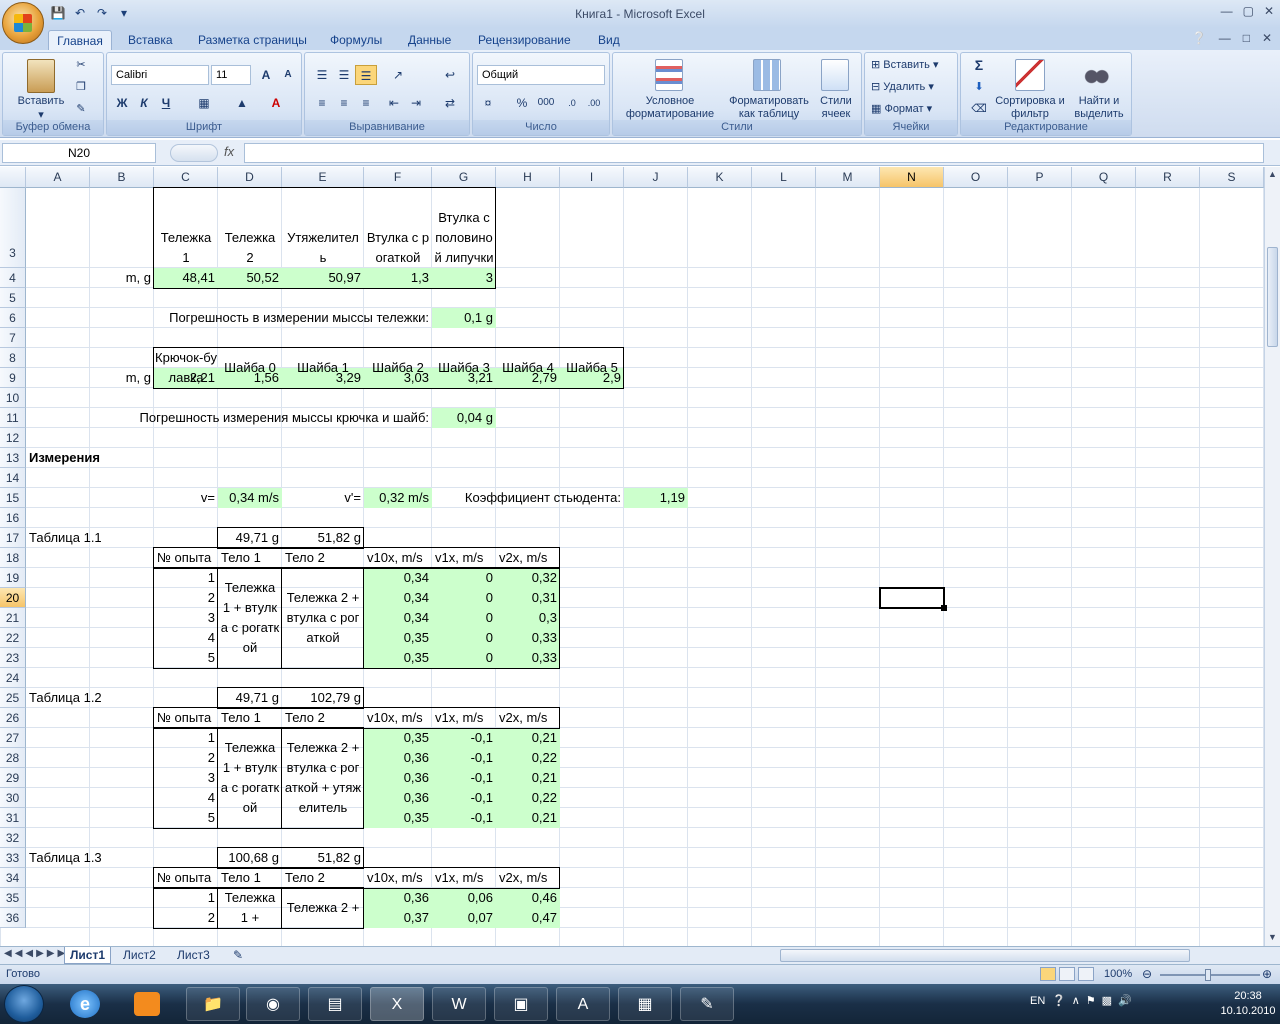  I want to click on column-header-C: C, so click(186, 177).